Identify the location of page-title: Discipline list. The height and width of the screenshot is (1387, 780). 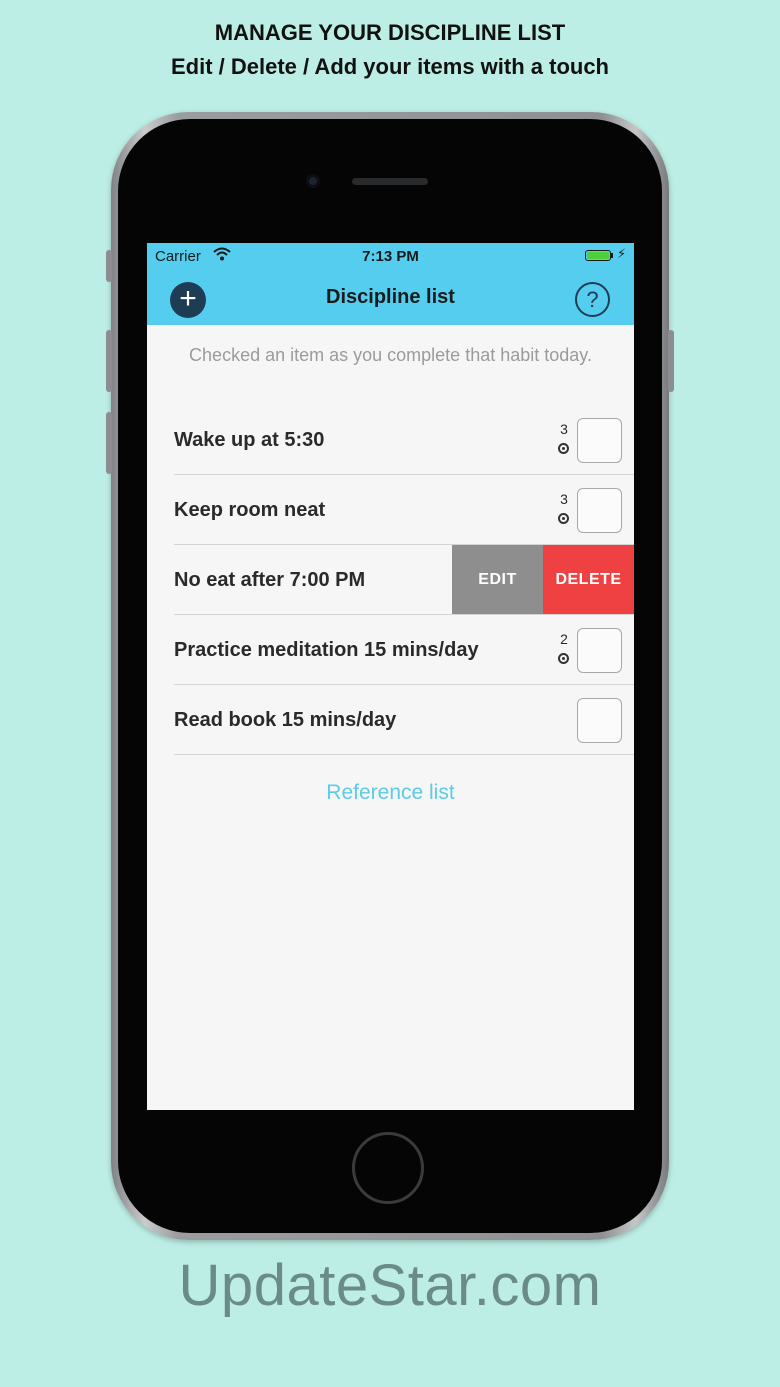
(390, 297).